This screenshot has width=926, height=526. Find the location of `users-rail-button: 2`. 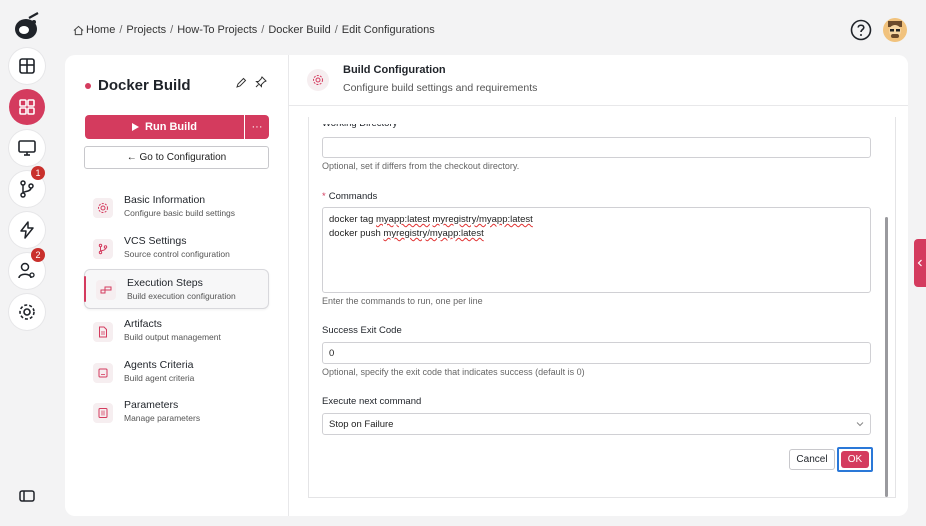

users-rail-button: 2 is located at coordinates (27, 268).